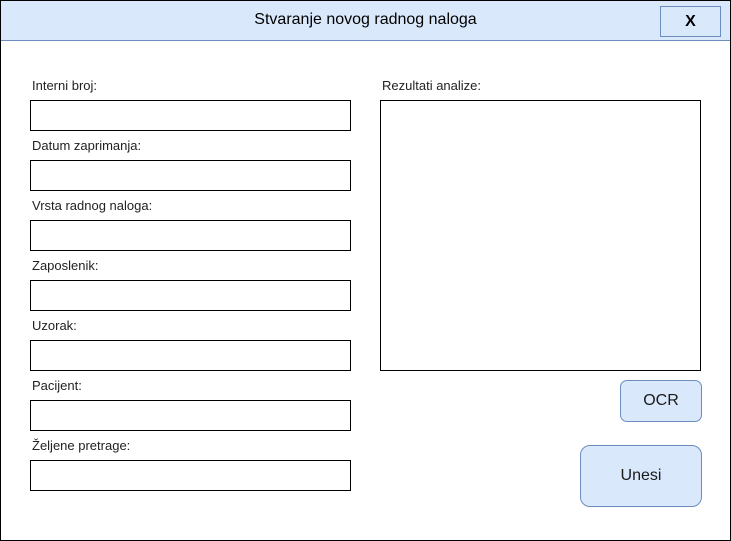  What do you see at coordinates (57, 385) in the screenshot?
I see `patient-label: Pacijent:` at bounding box center [57, 385].